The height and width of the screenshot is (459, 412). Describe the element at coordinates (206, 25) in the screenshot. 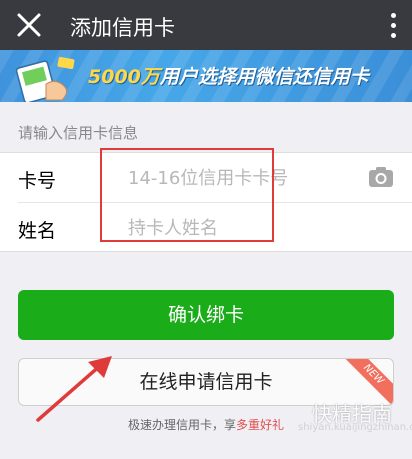

I see `title-bar: 添加信用卡` at that location.